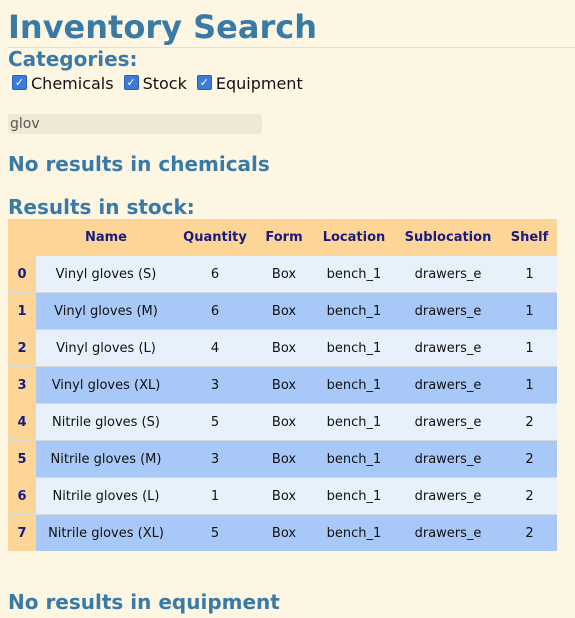 This screenshot has height=618, width=575. Describe the element at coordinates (215, 237) in the screenshot. I see `column-header-quantity: Quantity` at that location.